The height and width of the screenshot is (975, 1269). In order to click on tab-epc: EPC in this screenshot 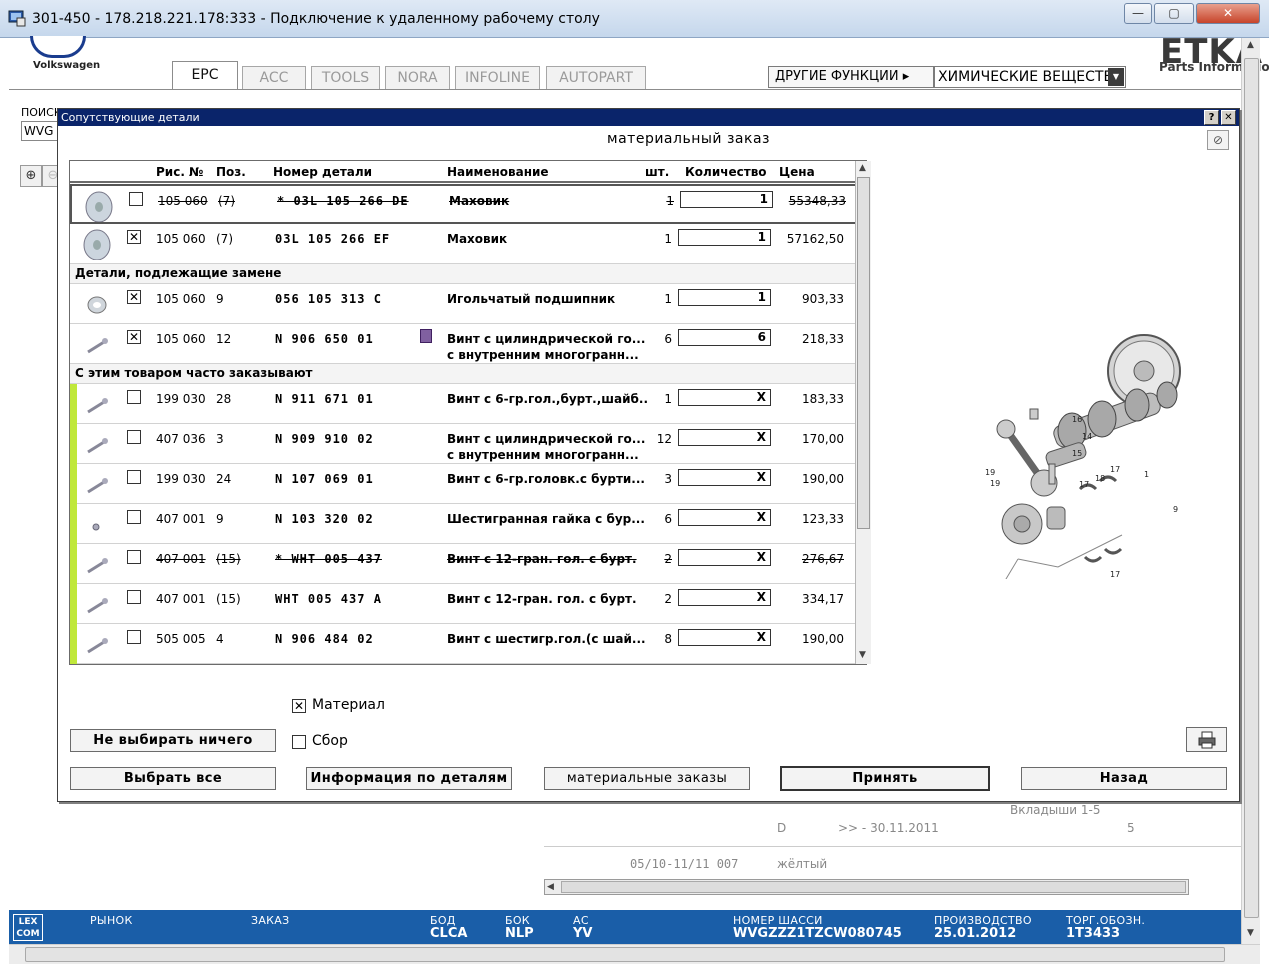, I will do `click(205, 75)`.